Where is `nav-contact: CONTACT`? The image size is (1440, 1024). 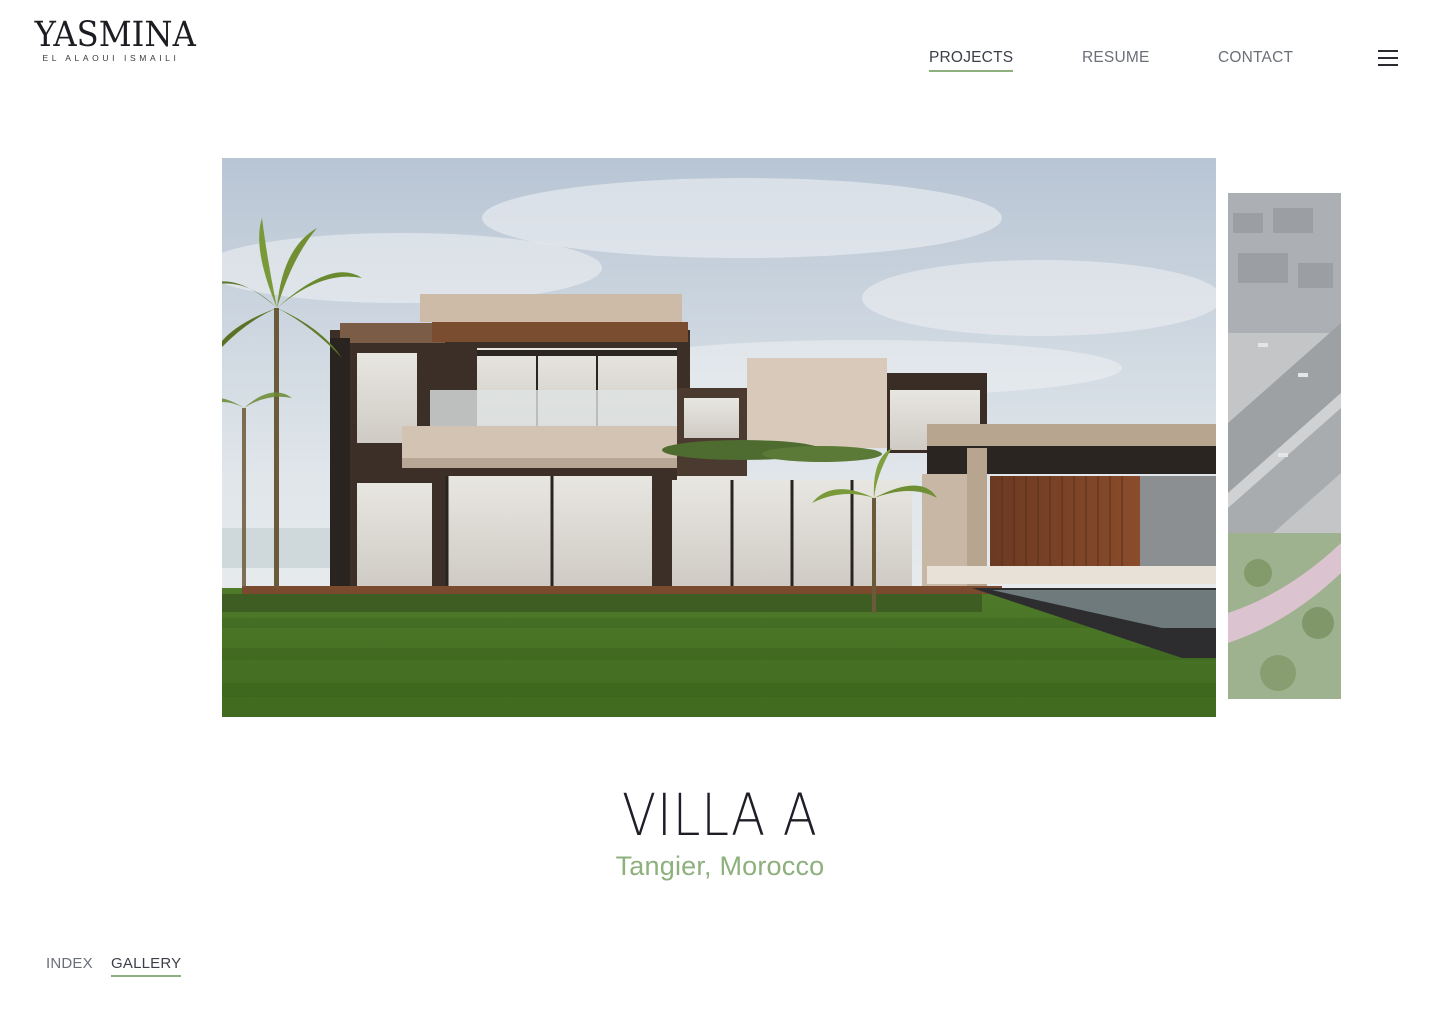
nav-contact: CONTACT is located at coordinates (1255, 59).